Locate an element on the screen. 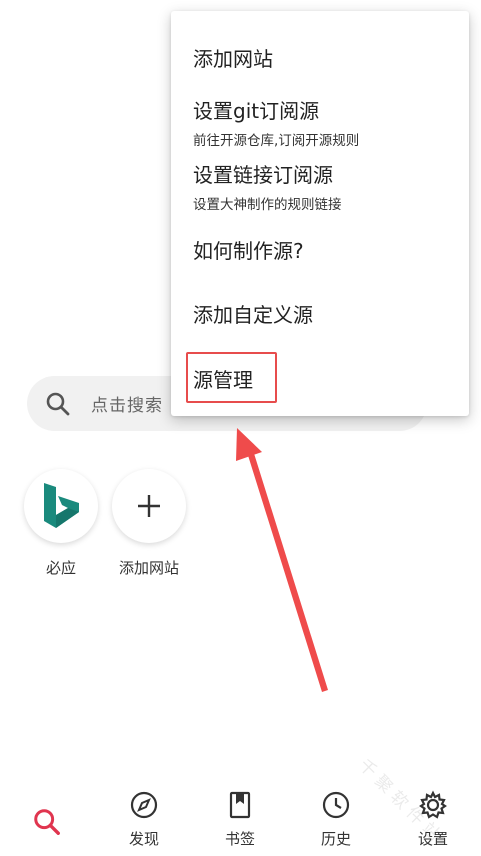 This screenshot has width=481, height=856. nav-item-search is located at coordinates (47, 813).